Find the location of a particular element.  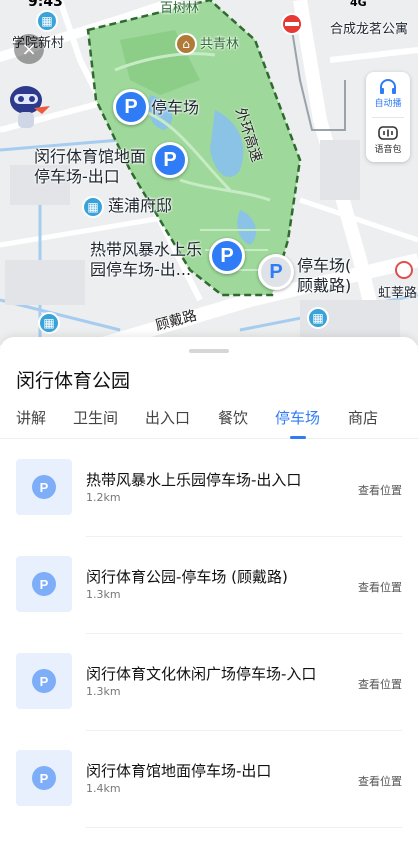

parking-pin-gym: P is located at coordinates (170, 160).